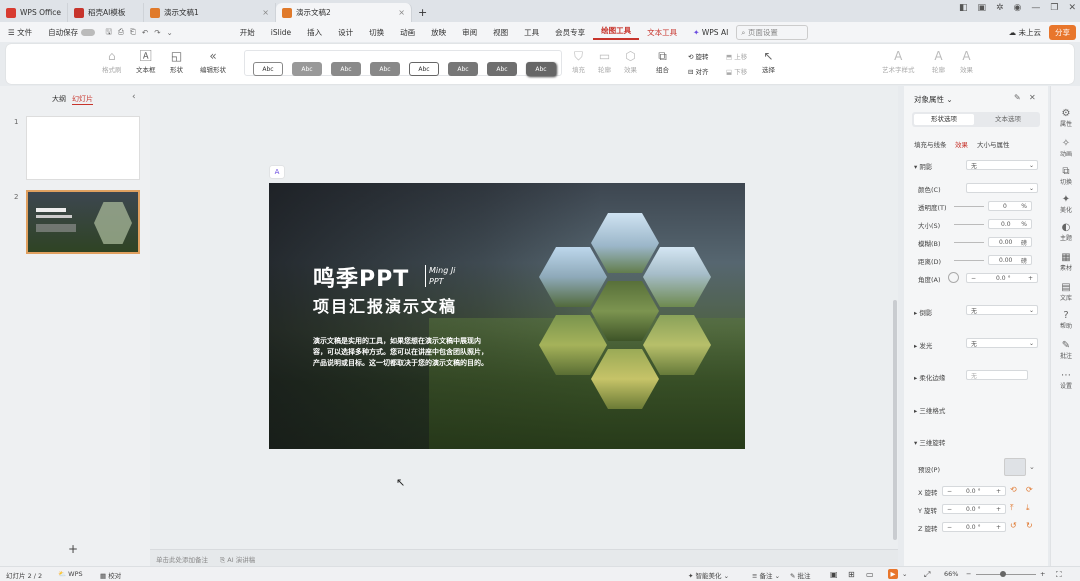 Image resolution: width=1080 pixels, height=581 pixels. Describe the element at coordinates (247, 32) in the screenshot. I see `menu-home: 开始` at that location.